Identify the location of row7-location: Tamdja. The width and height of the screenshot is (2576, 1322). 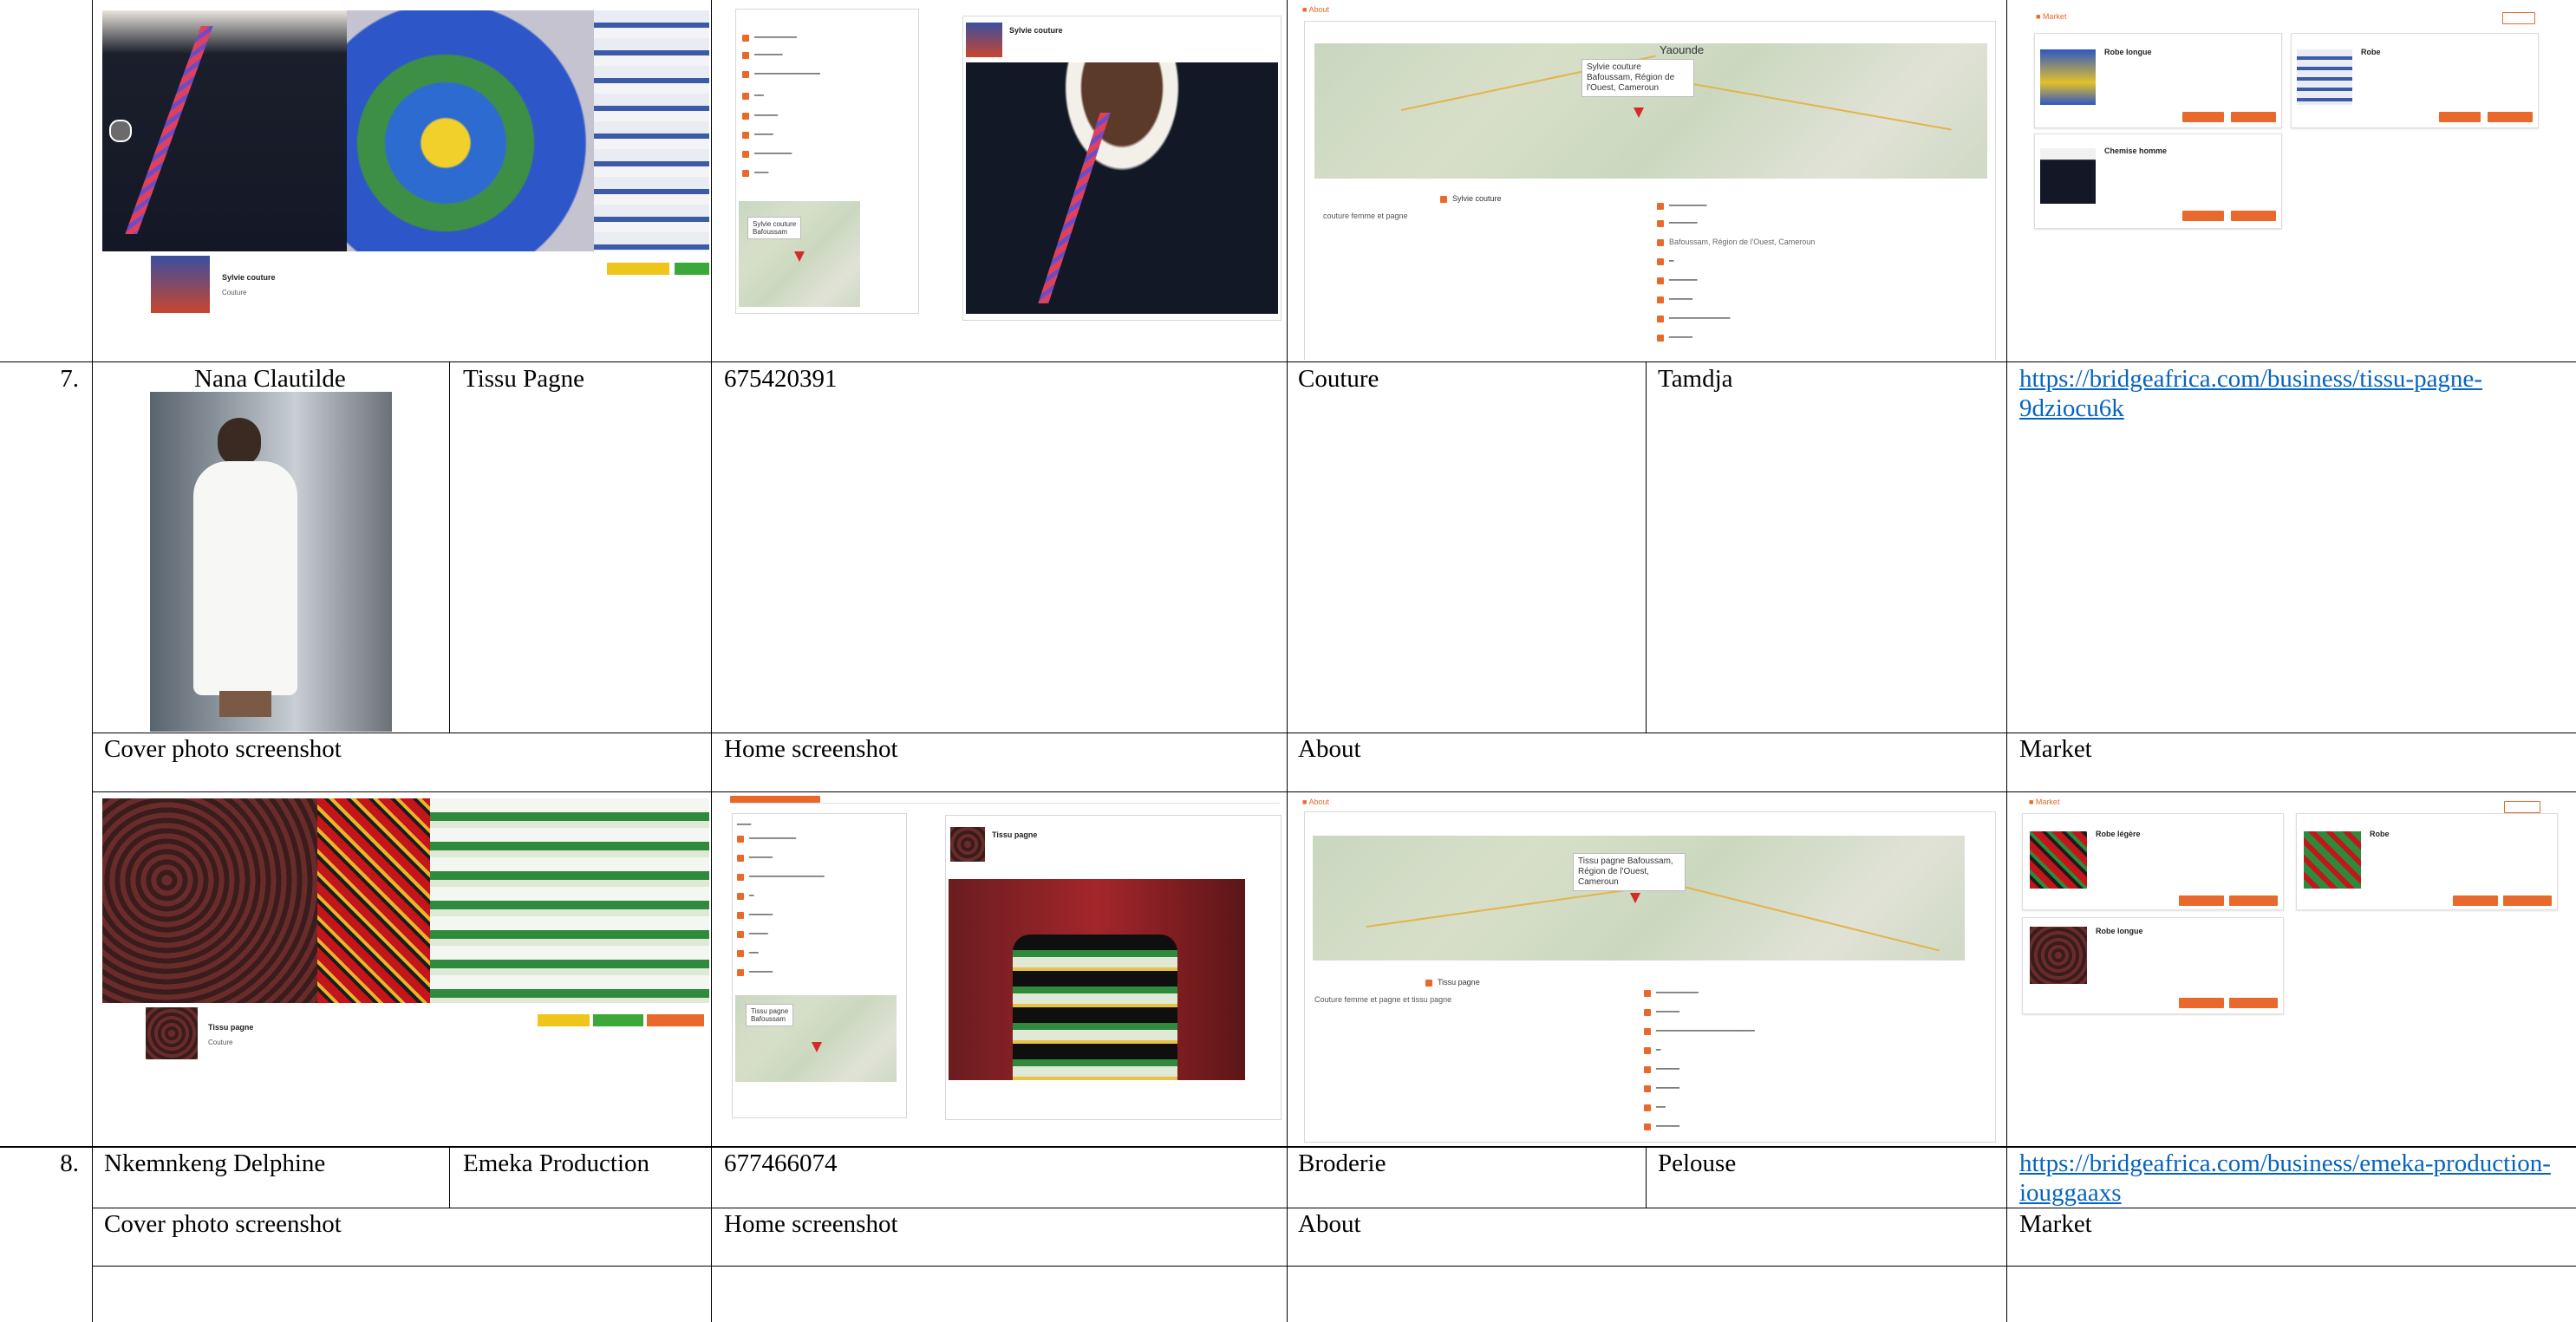
(1696, 379).